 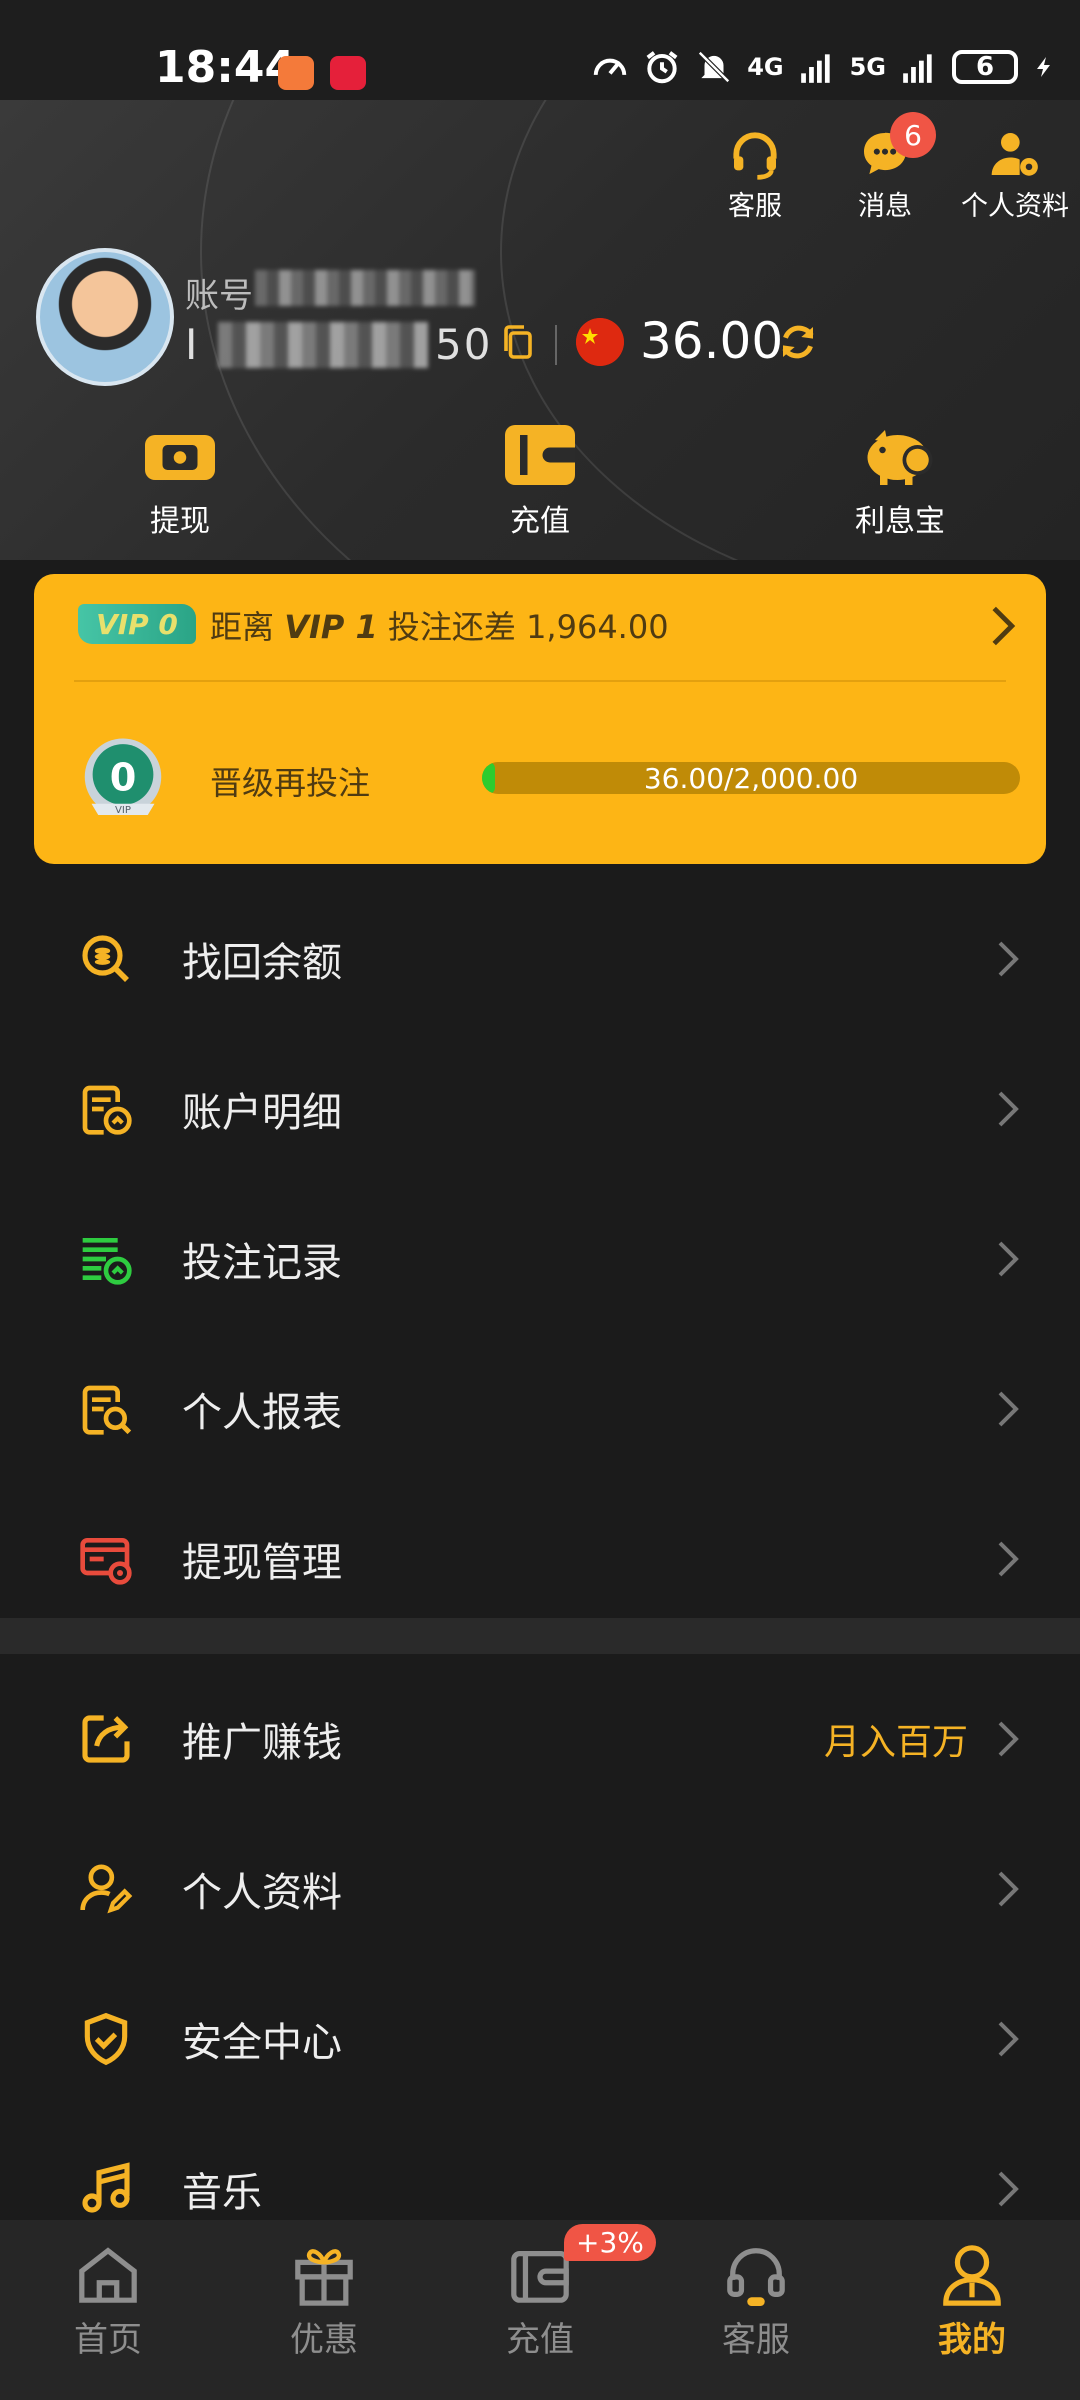 I want to click on menu-item-label: 安全中心, so click(x=262, y=2043).